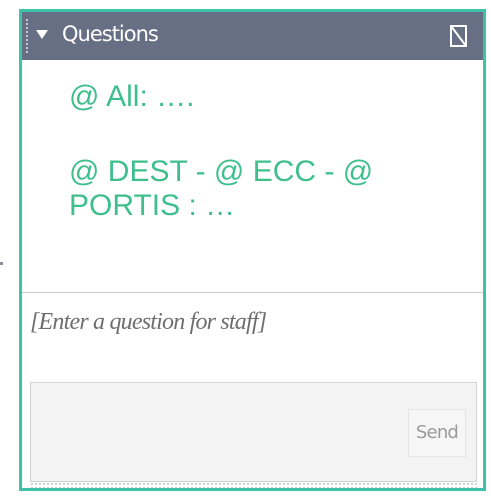 This screenshot has height=498, width=491. What do you see at coordinates (437, 433) in the screenshot?
I see `send-button: Send` at bounding box center [437, 433].